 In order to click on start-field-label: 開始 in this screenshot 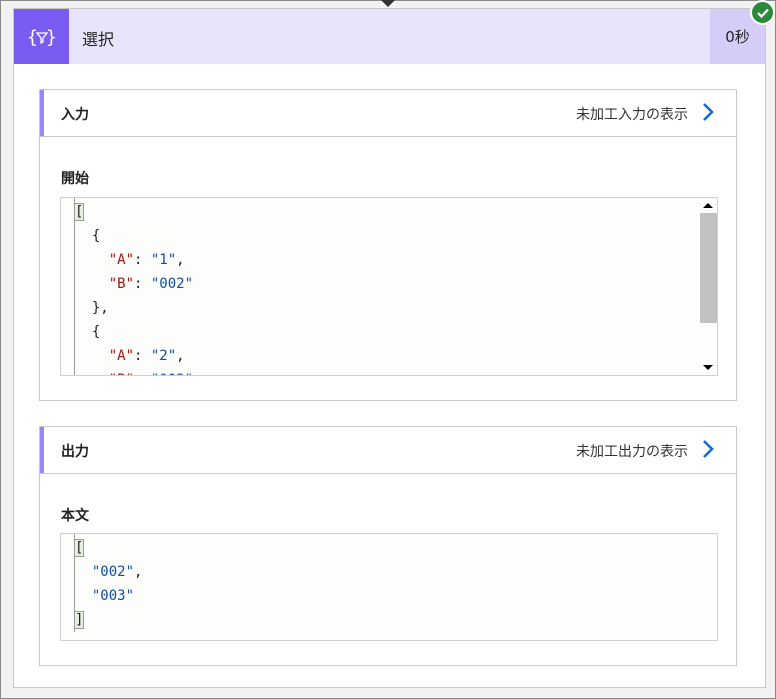, I will do `click(75, 179)`.